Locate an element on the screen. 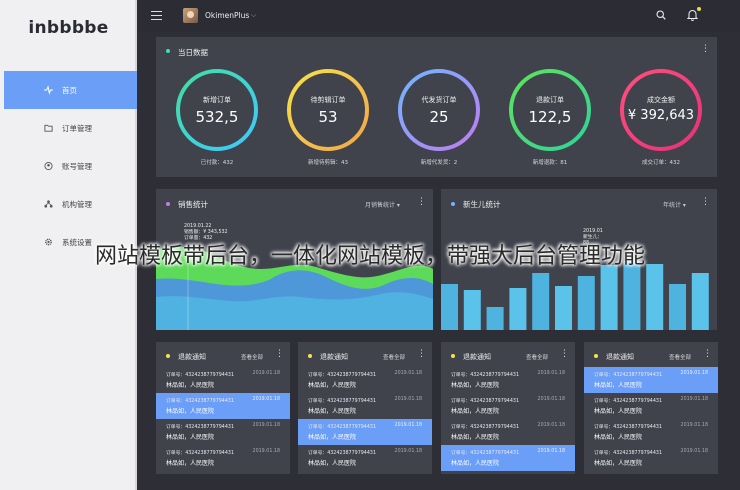  bell-icon is located at coordinates (692, 15).